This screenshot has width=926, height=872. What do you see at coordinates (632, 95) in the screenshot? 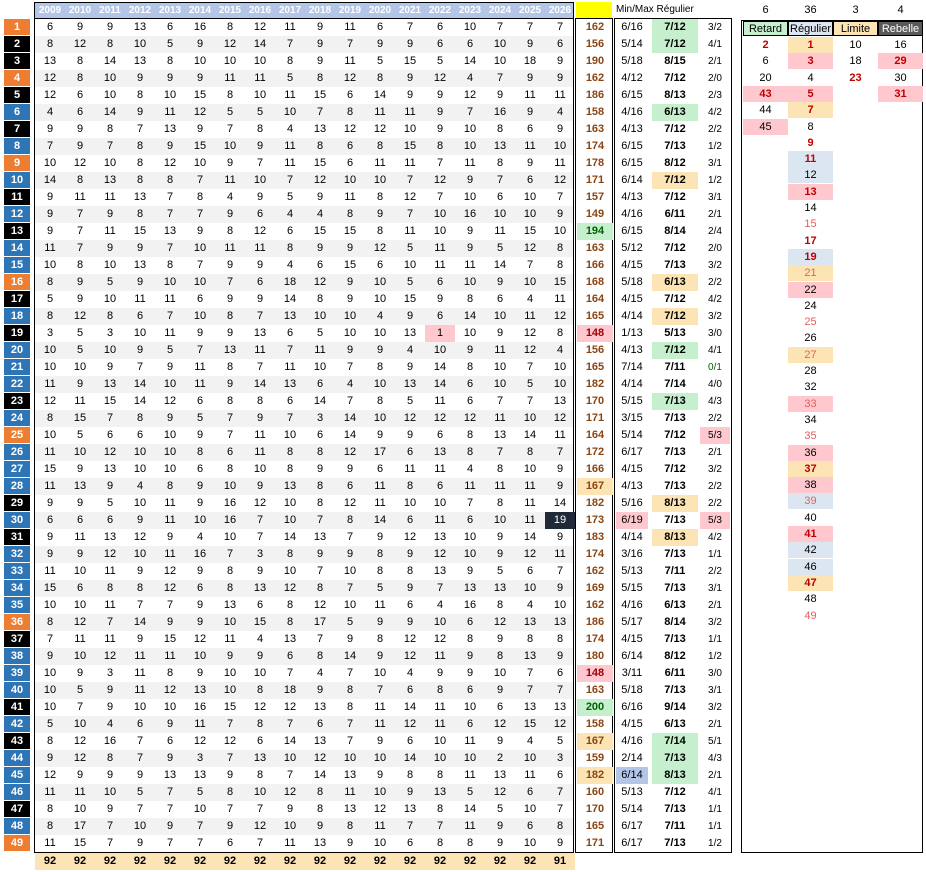
I see `minmax-cell: 6/15` at bounding box center [632, 95].